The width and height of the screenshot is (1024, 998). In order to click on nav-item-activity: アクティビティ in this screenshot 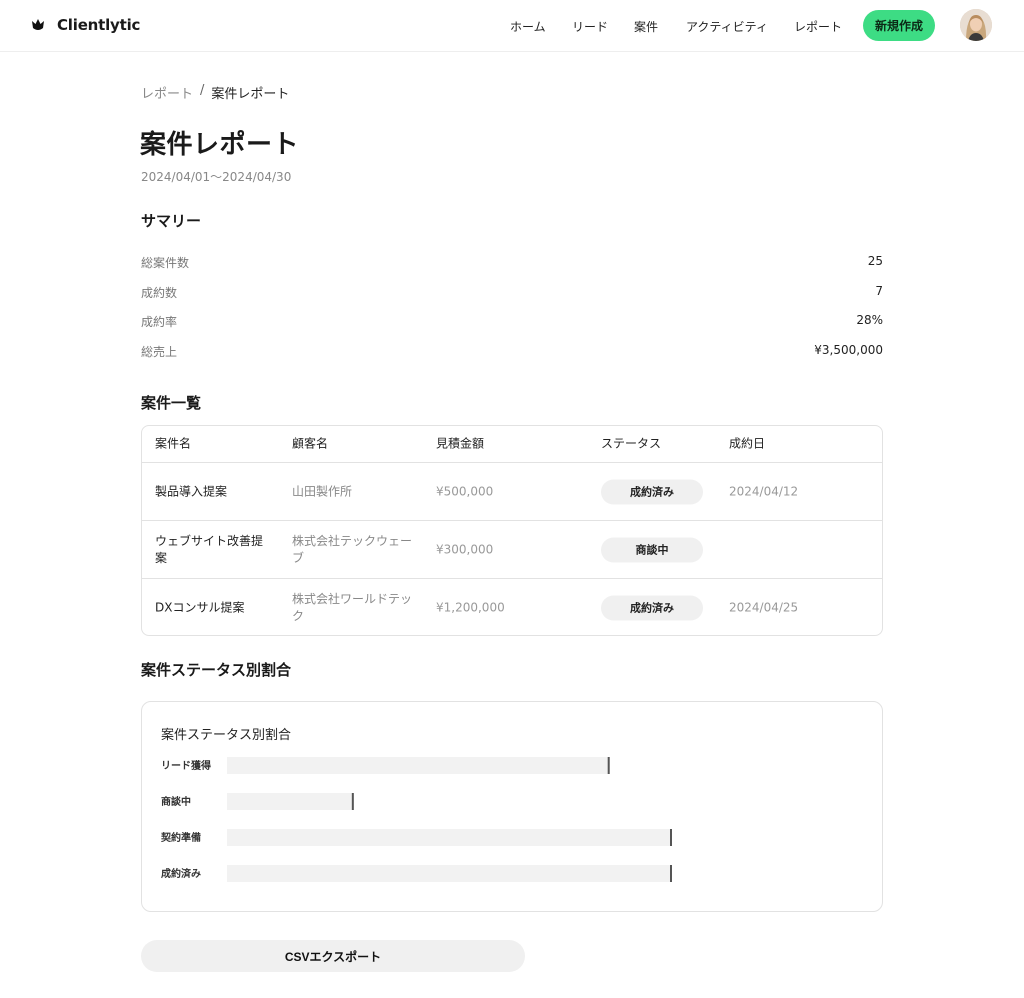, I will do `click(727, 26)`.